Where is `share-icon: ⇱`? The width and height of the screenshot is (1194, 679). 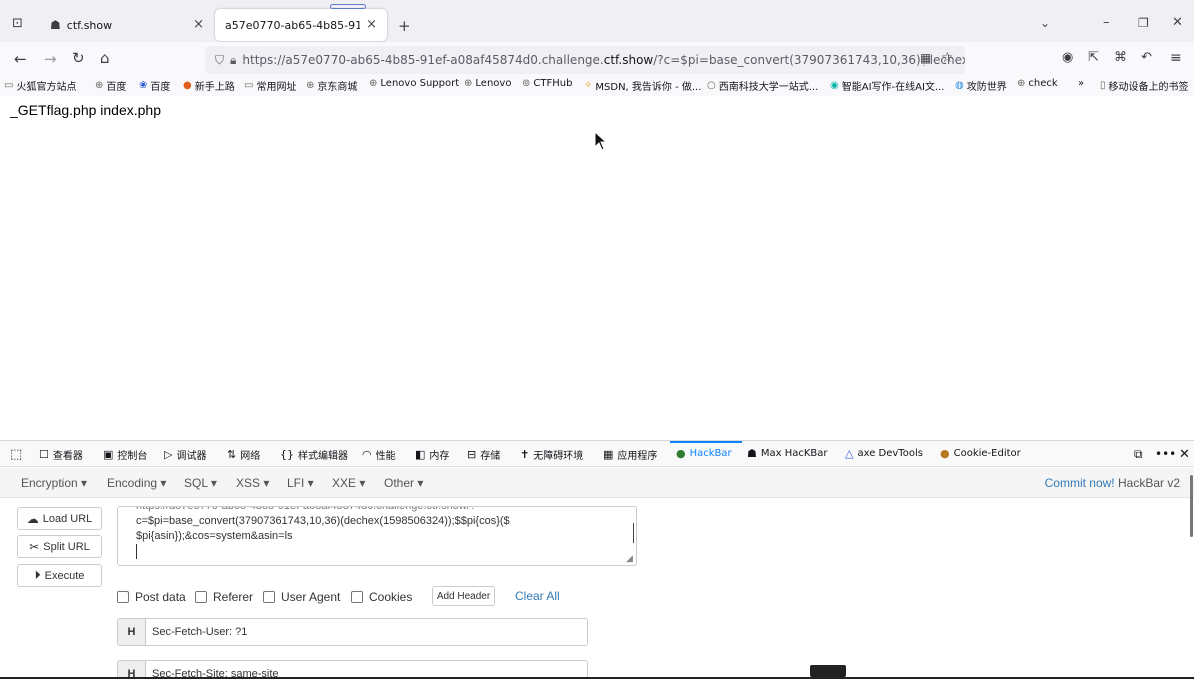 share-icon: ⇱ is located at coordinates (1093, 57).